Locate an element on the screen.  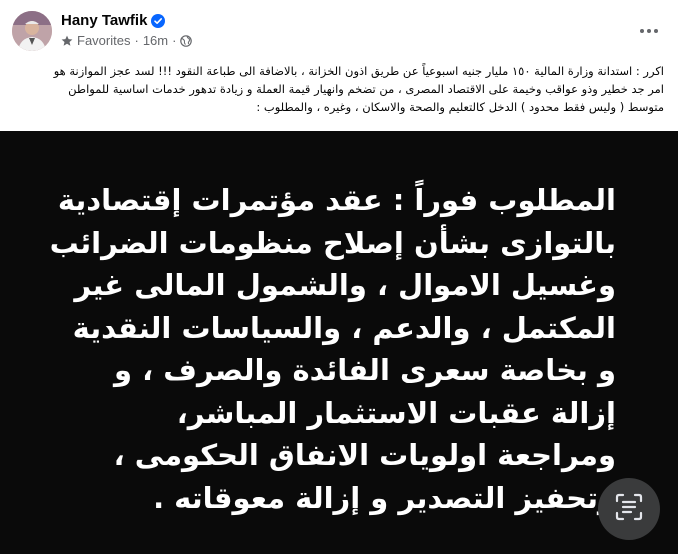
verified-badge-icon is located at coordinates (158, 20).